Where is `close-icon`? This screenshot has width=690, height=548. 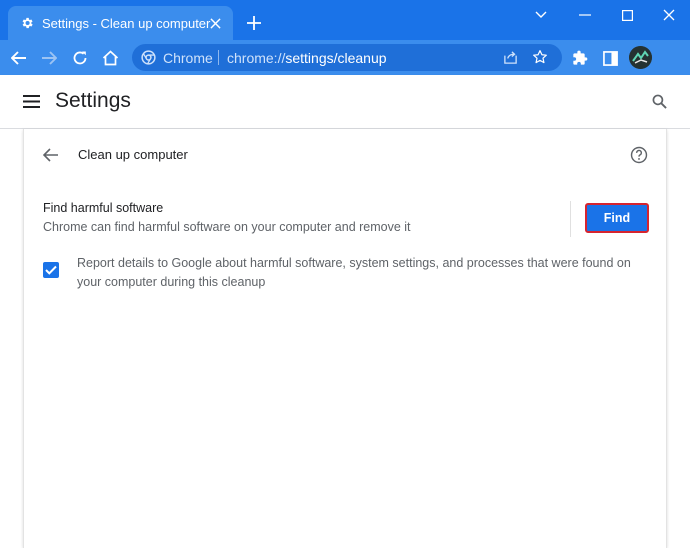 close-icon is located at coordinates (215, 23).